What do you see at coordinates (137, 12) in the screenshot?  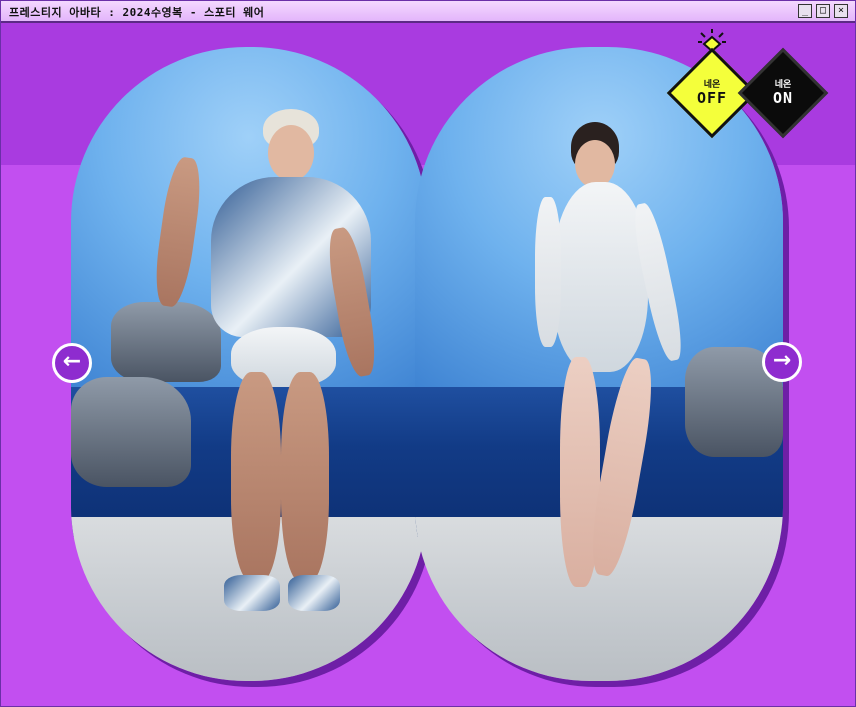 I see `window-title: 프레스티지 아바타 : 2024수영복 - 스포티 웨어` at bounding box center [137, 12].